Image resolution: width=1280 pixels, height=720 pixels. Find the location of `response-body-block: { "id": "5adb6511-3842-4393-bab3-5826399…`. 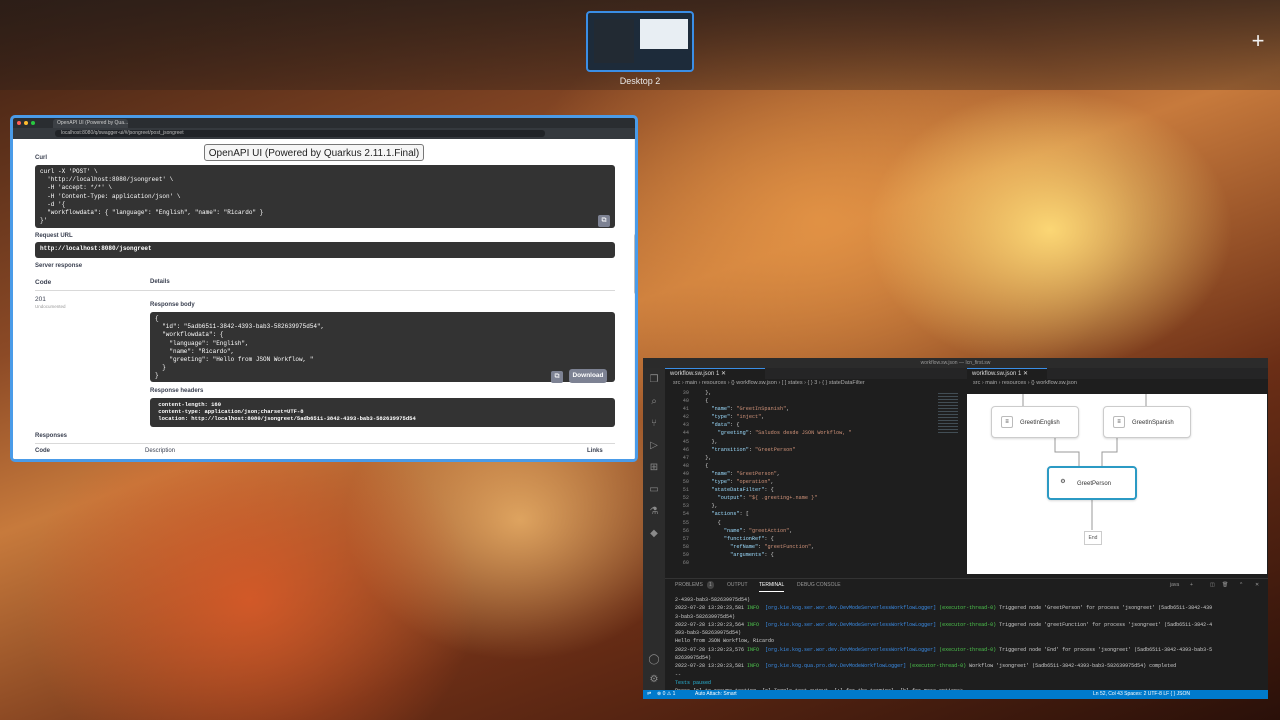

response-body-block: { "id": "5adb6511-3842-4393-bab3-5826399… is located at coordinates (382, 347).